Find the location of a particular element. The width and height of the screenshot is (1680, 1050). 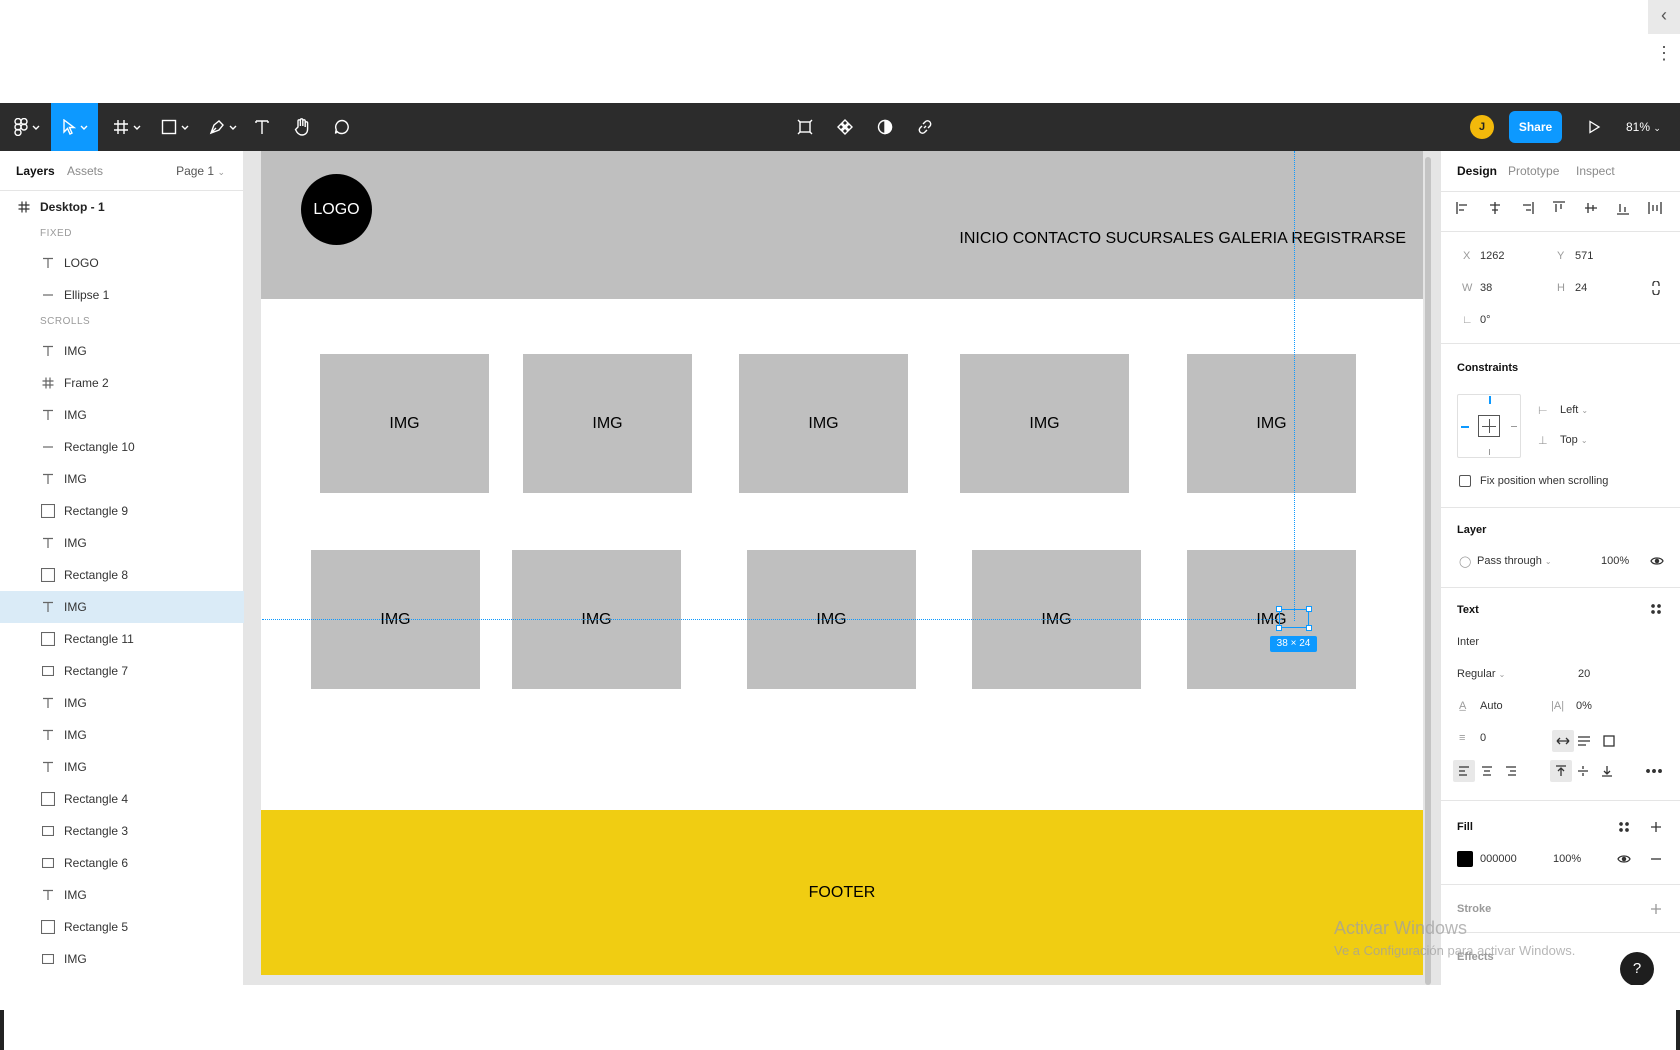

selection-box is located at coordinates (1294, 618).